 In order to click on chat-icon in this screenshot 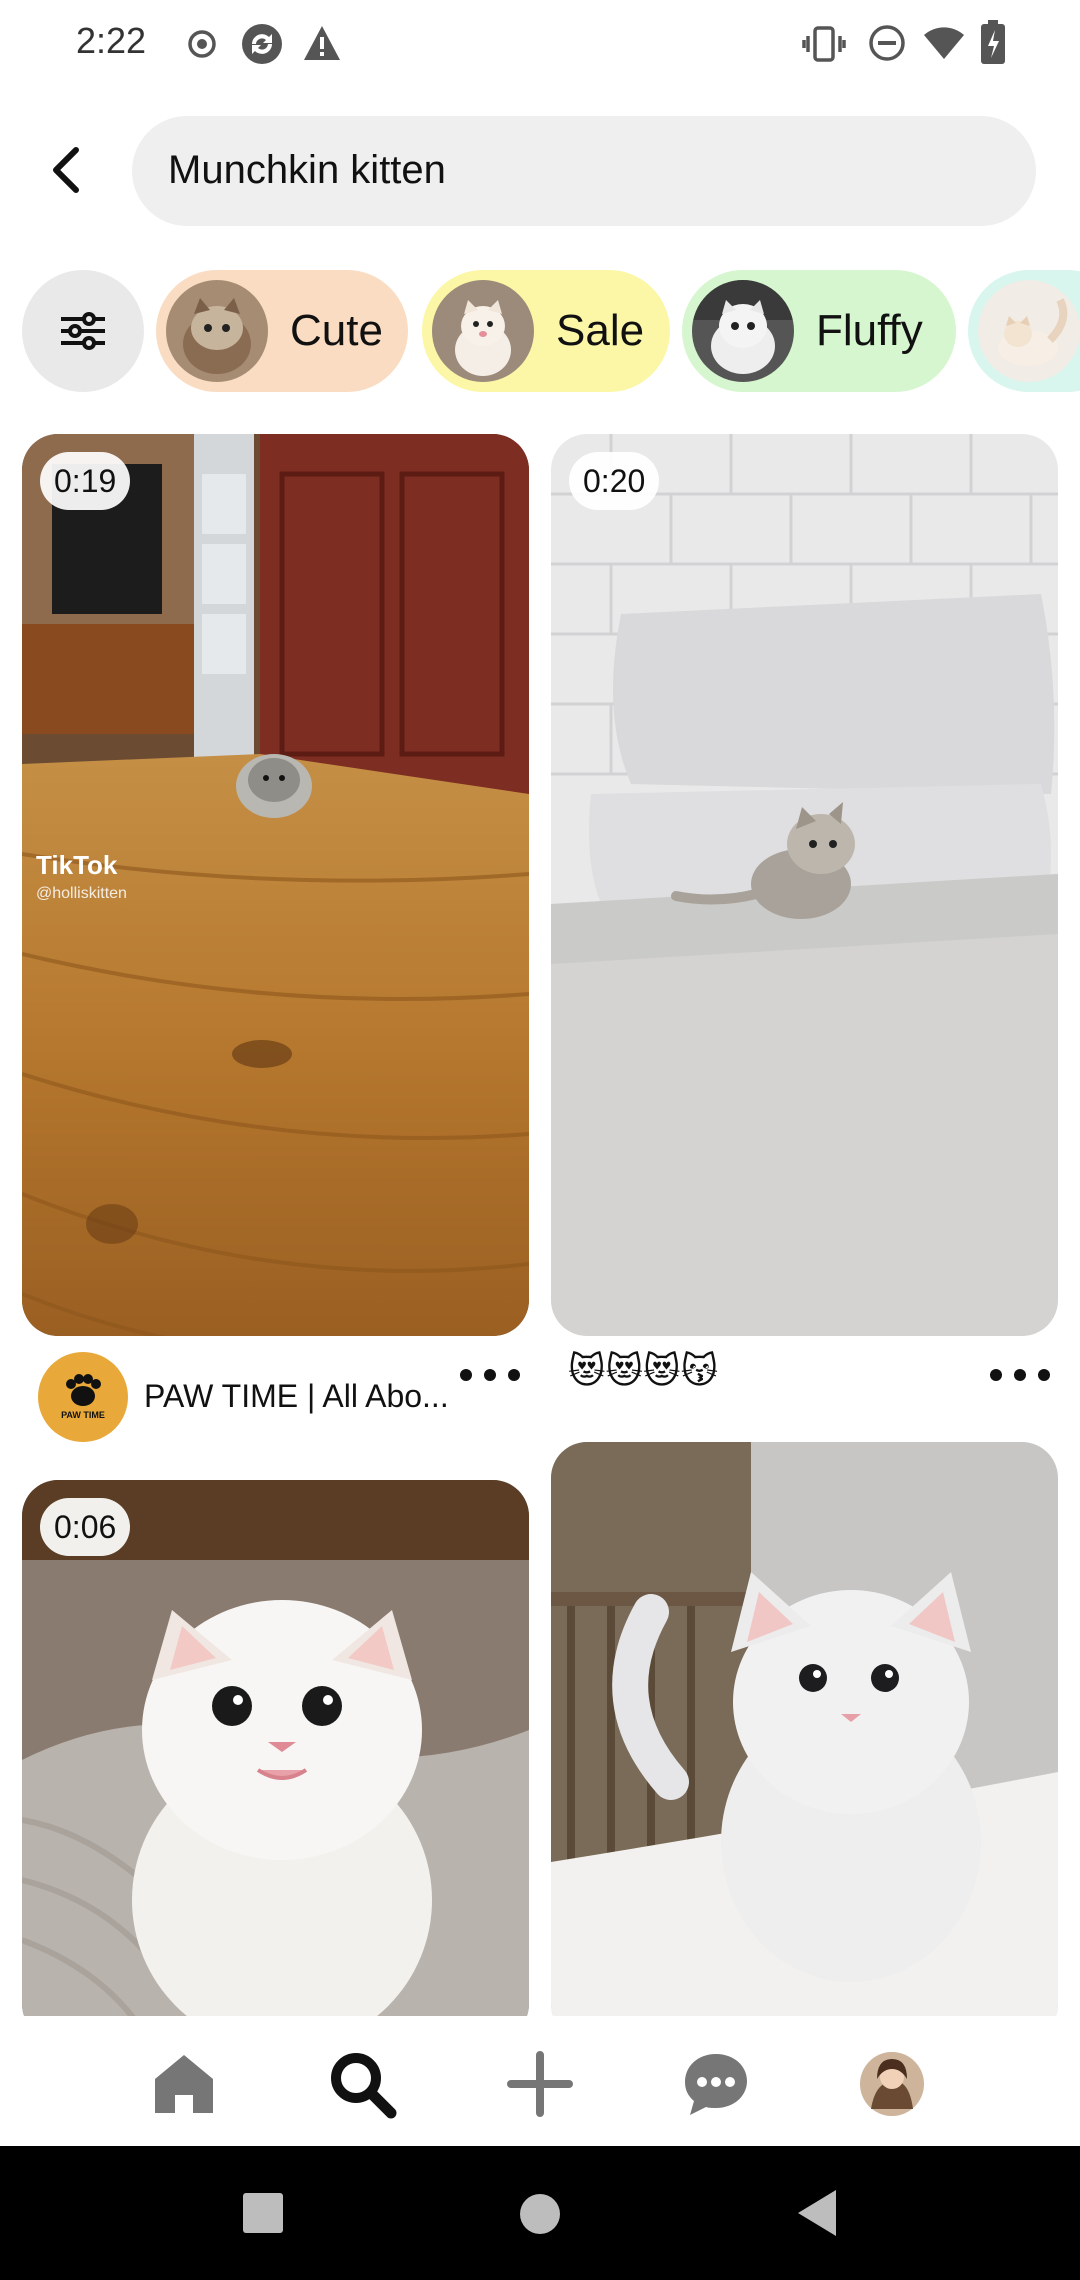, I will do `click(716, 2084)`.